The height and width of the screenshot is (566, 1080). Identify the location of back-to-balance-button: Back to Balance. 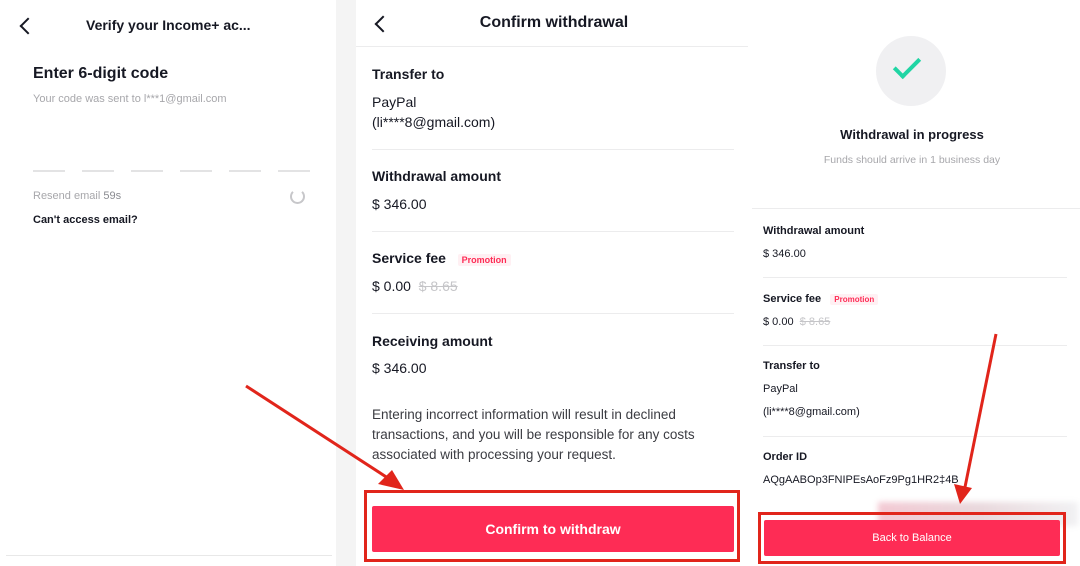
(912, 538).